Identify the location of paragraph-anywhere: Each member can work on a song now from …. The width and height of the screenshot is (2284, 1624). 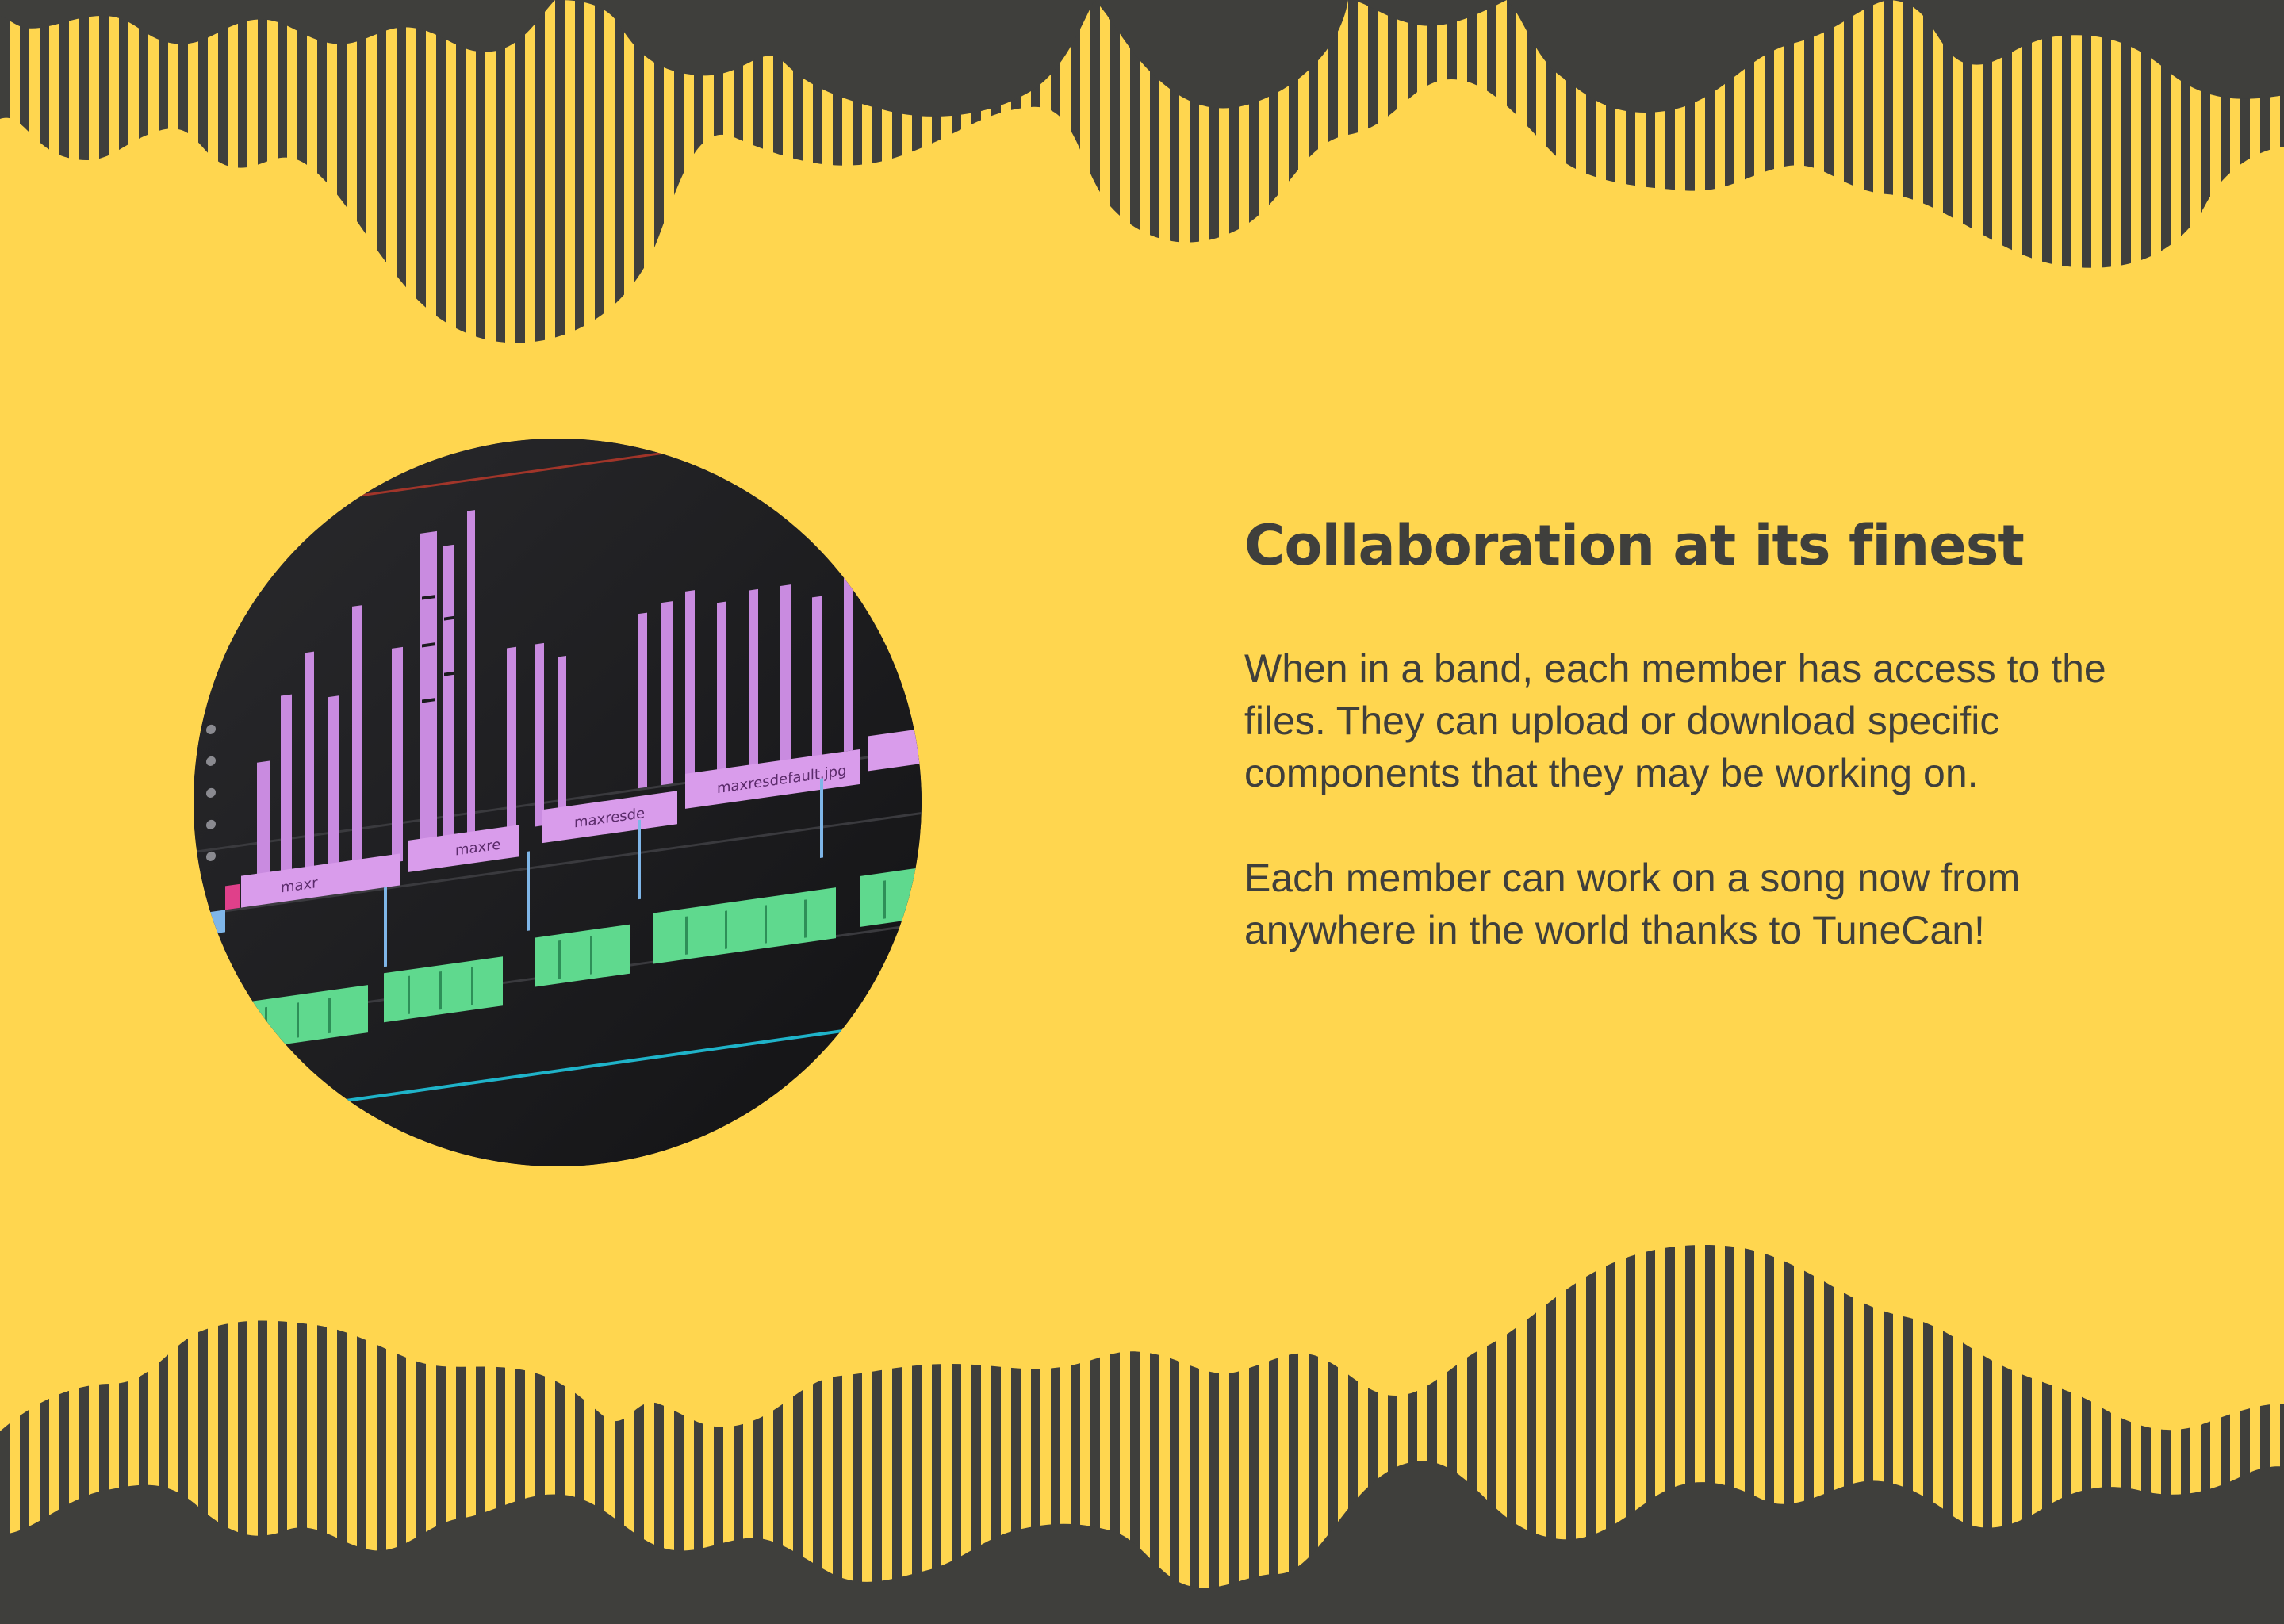
(1632, 904).